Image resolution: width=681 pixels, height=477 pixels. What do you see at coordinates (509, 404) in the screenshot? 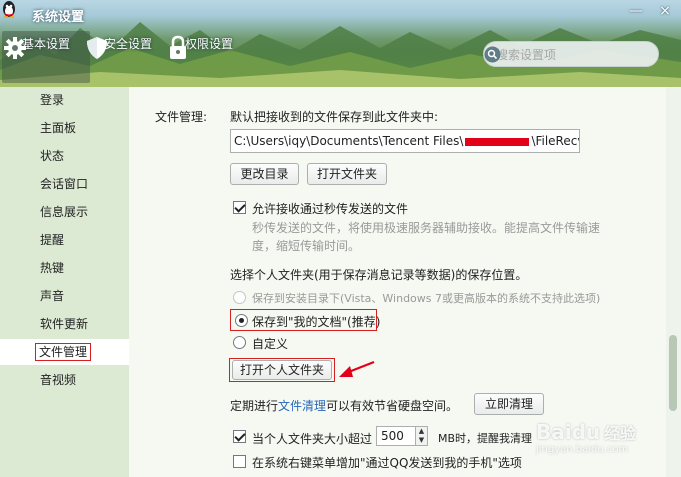
I see `cleanup-now-button: 立即清理` at bounding box center [509, 404].